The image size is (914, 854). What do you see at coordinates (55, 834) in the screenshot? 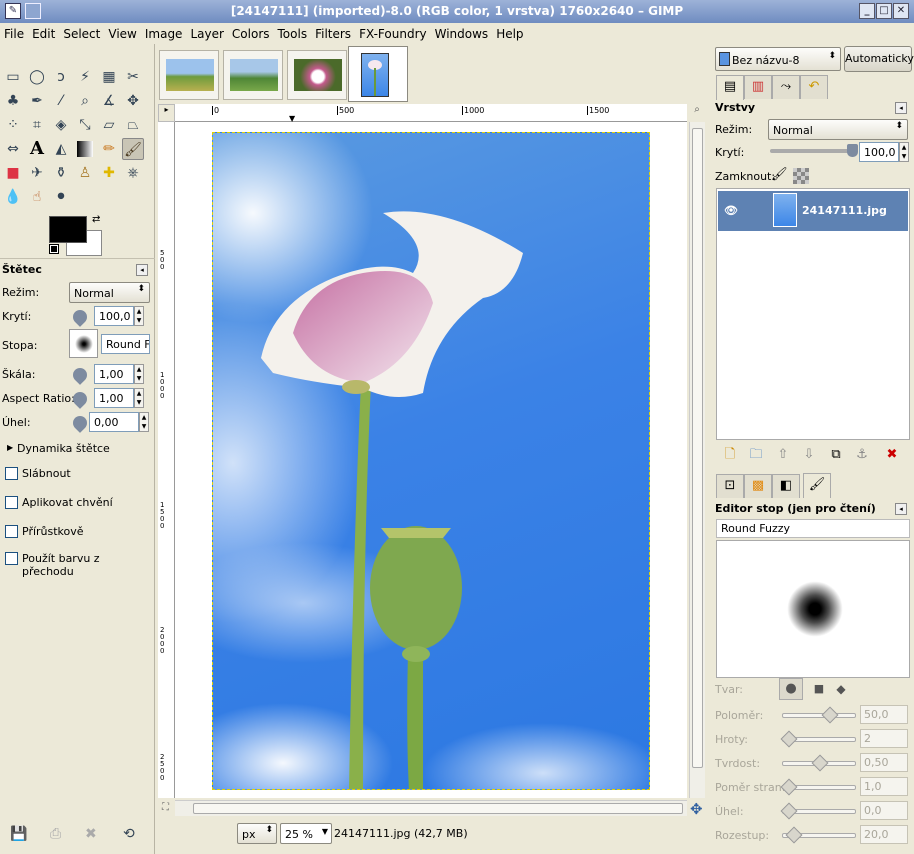
I see `restore-options-icon: ⎙` at bounding box center [55, 834].